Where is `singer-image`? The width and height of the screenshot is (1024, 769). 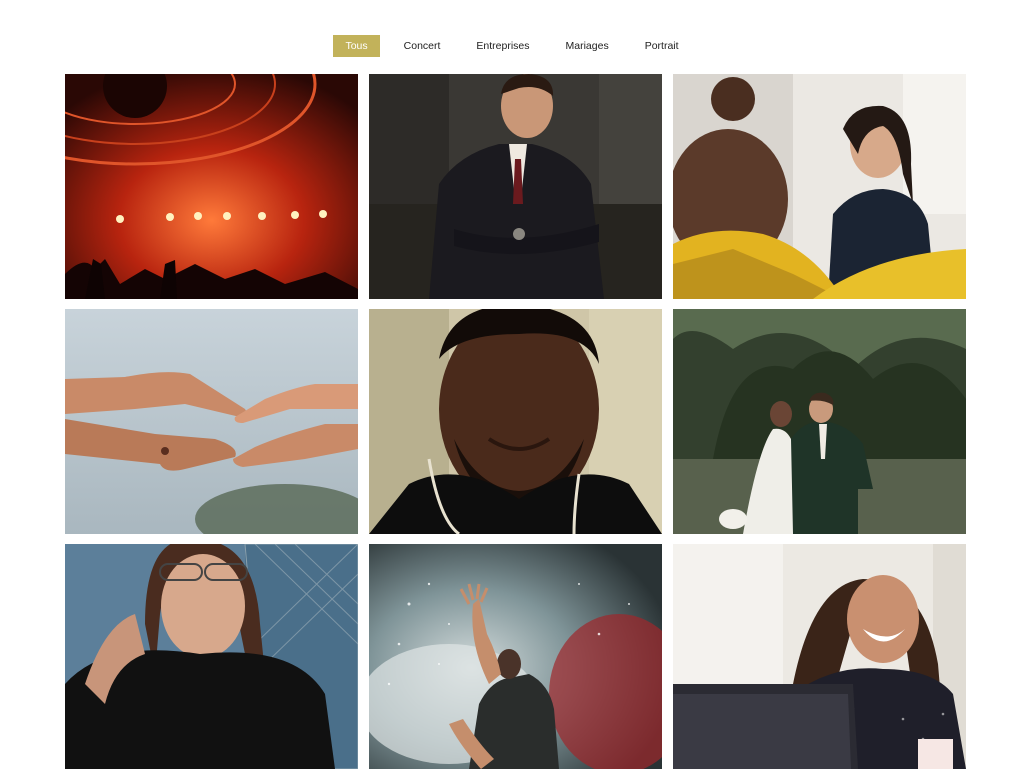 singer-image is located at coordinates (515, 656).